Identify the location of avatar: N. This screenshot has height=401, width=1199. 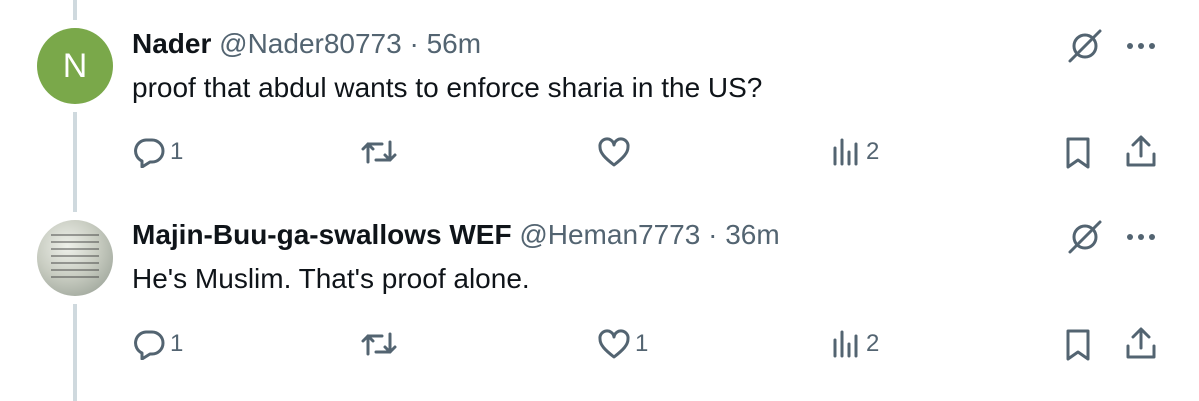
(75, 66).